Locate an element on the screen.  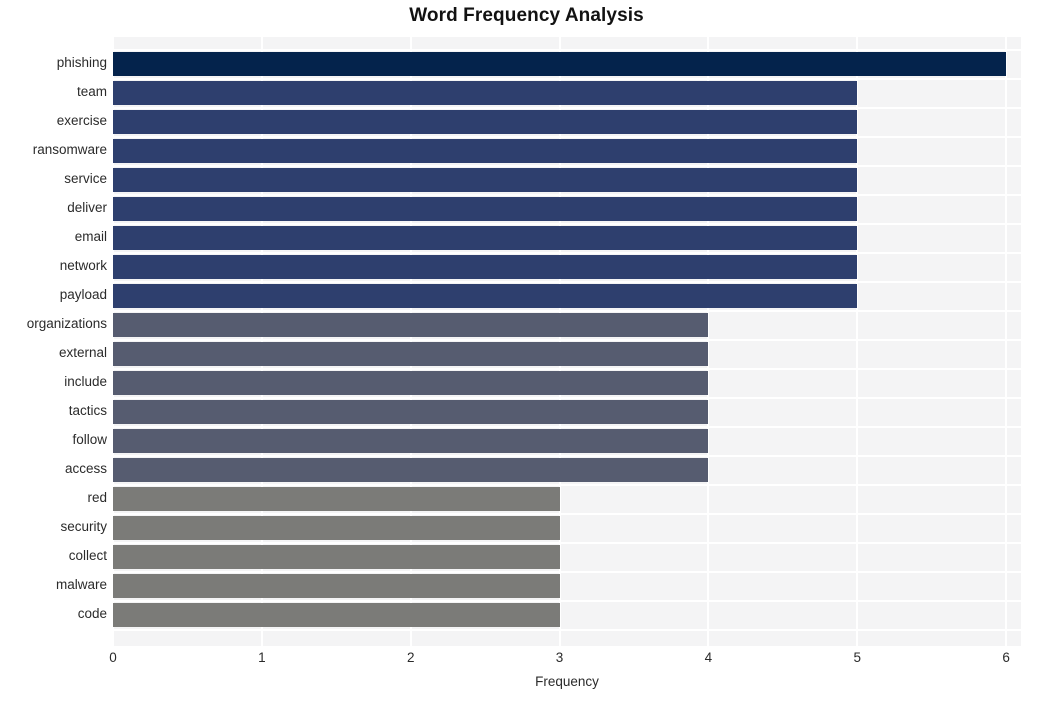
y-axis-tick-label: red is located at coordinates (97, 497).